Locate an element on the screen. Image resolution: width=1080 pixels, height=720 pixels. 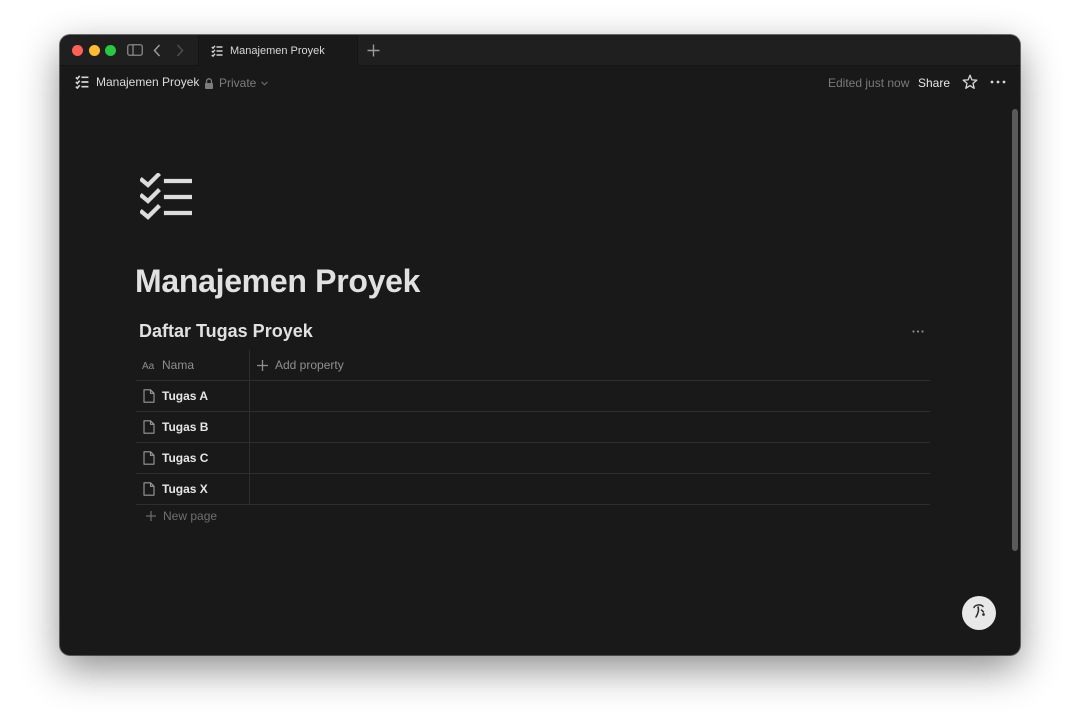
table-row: Tugas C is located at coordinates (533, 458).